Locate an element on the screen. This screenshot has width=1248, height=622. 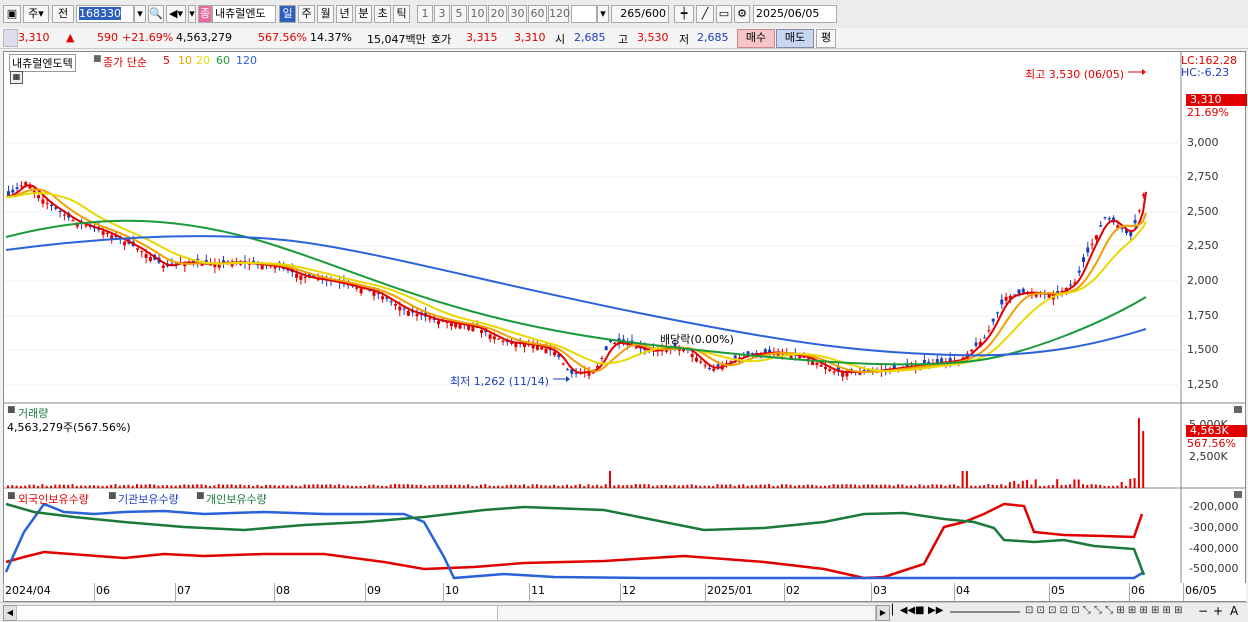
calculator-icon: ▦ is located at coordinates (16, 77).